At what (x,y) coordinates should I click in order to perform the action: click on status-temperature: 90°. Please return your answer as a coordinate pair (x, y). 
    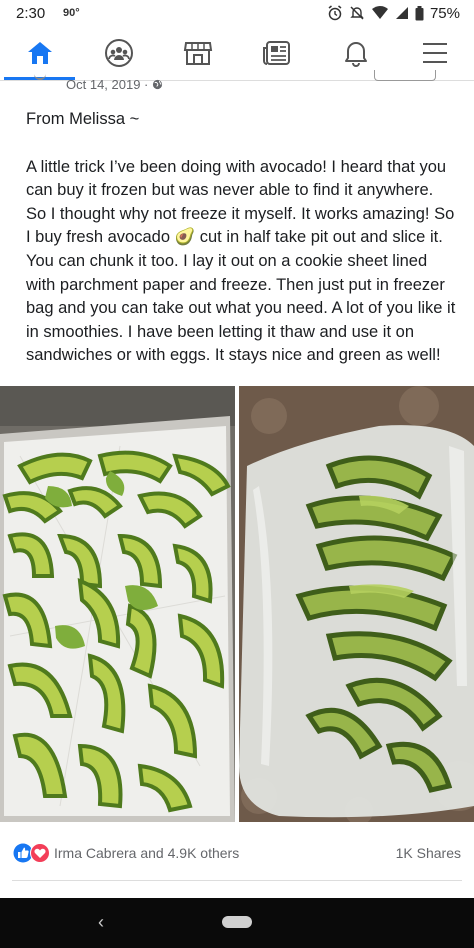
    Looking at the image, I should click on (71, 13).